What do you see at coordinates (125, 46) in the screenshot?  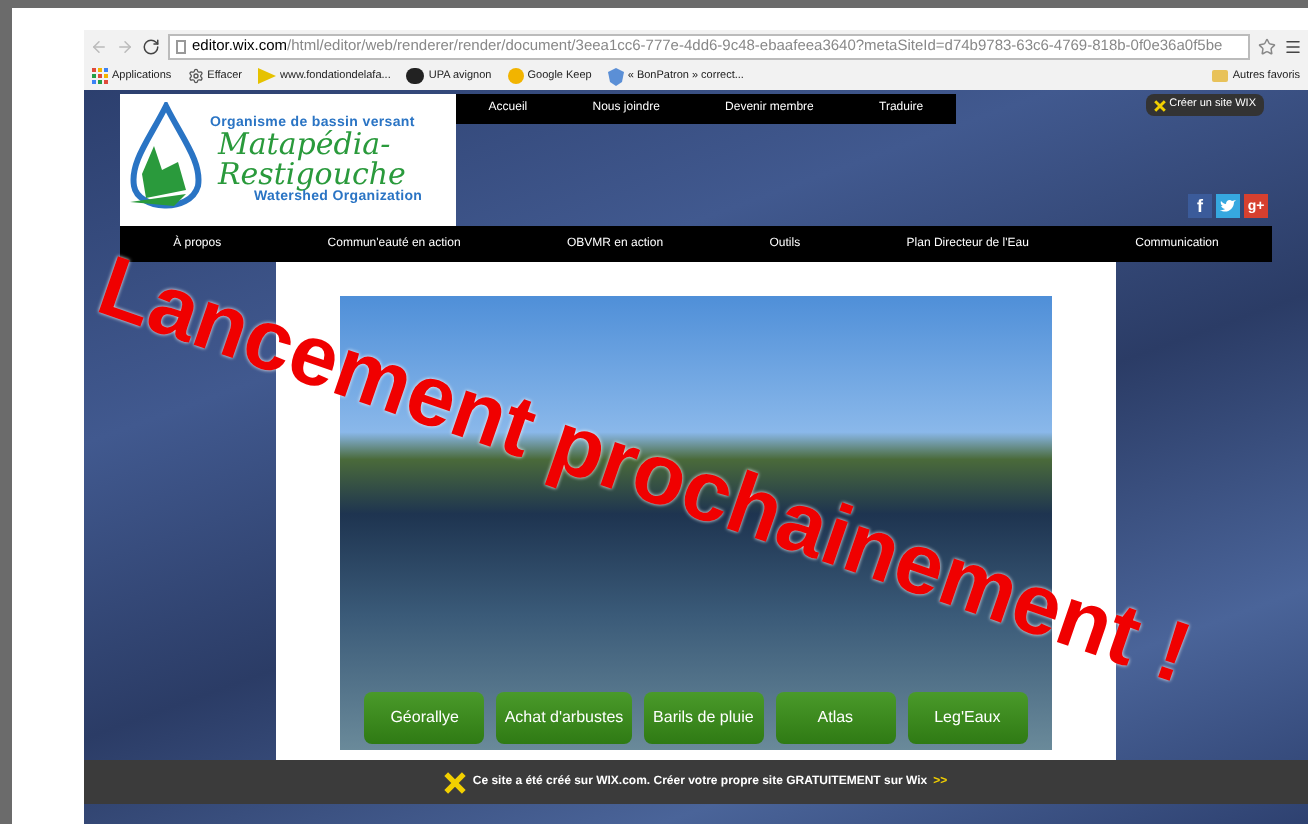 I see `forward-icon` at bounding box center [125, 46].